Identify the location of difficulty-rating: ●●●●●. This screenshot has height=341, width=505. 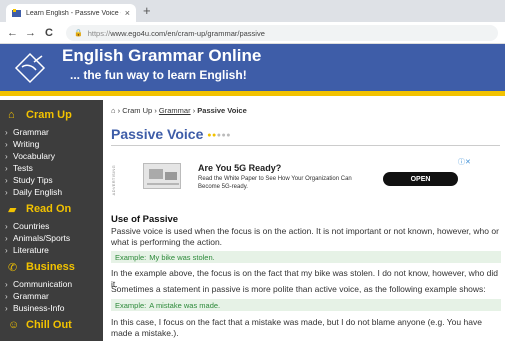
(219, 135).